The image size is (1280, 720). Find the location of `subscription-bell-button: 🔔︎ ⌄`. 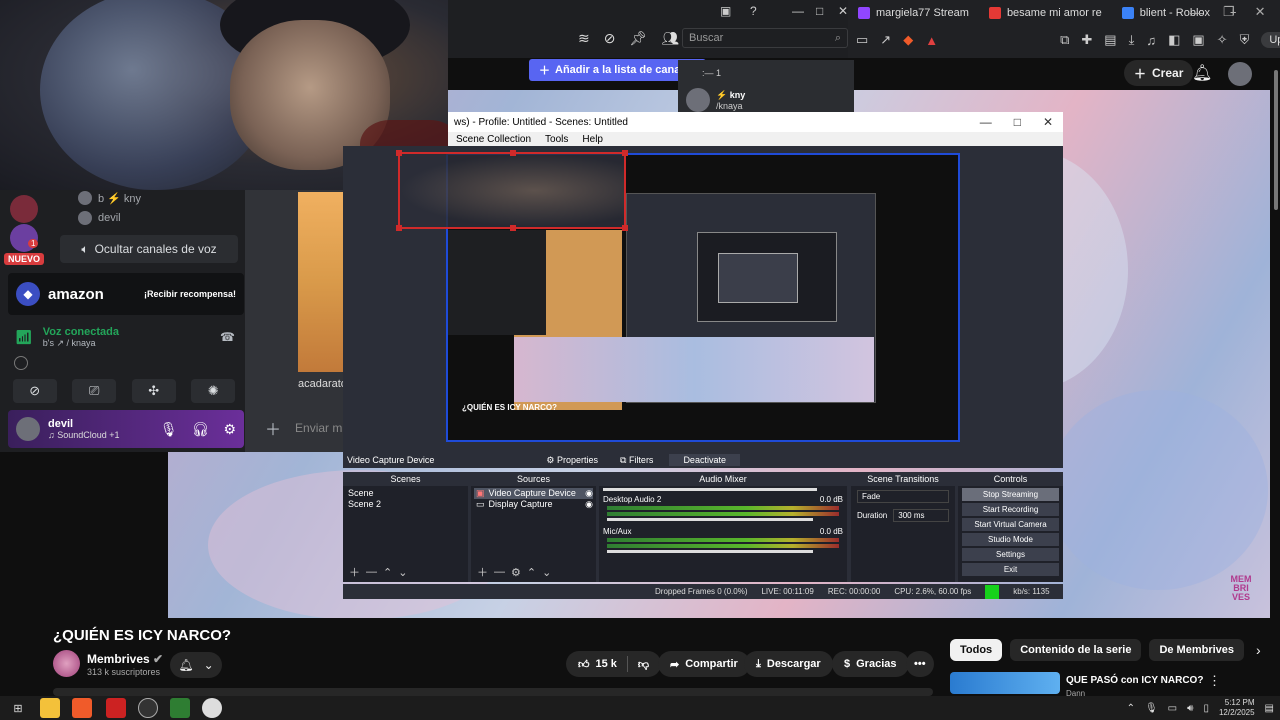

subscription-bell-button: 🔔︎ ⌄ is located at coordinates (196, 665).